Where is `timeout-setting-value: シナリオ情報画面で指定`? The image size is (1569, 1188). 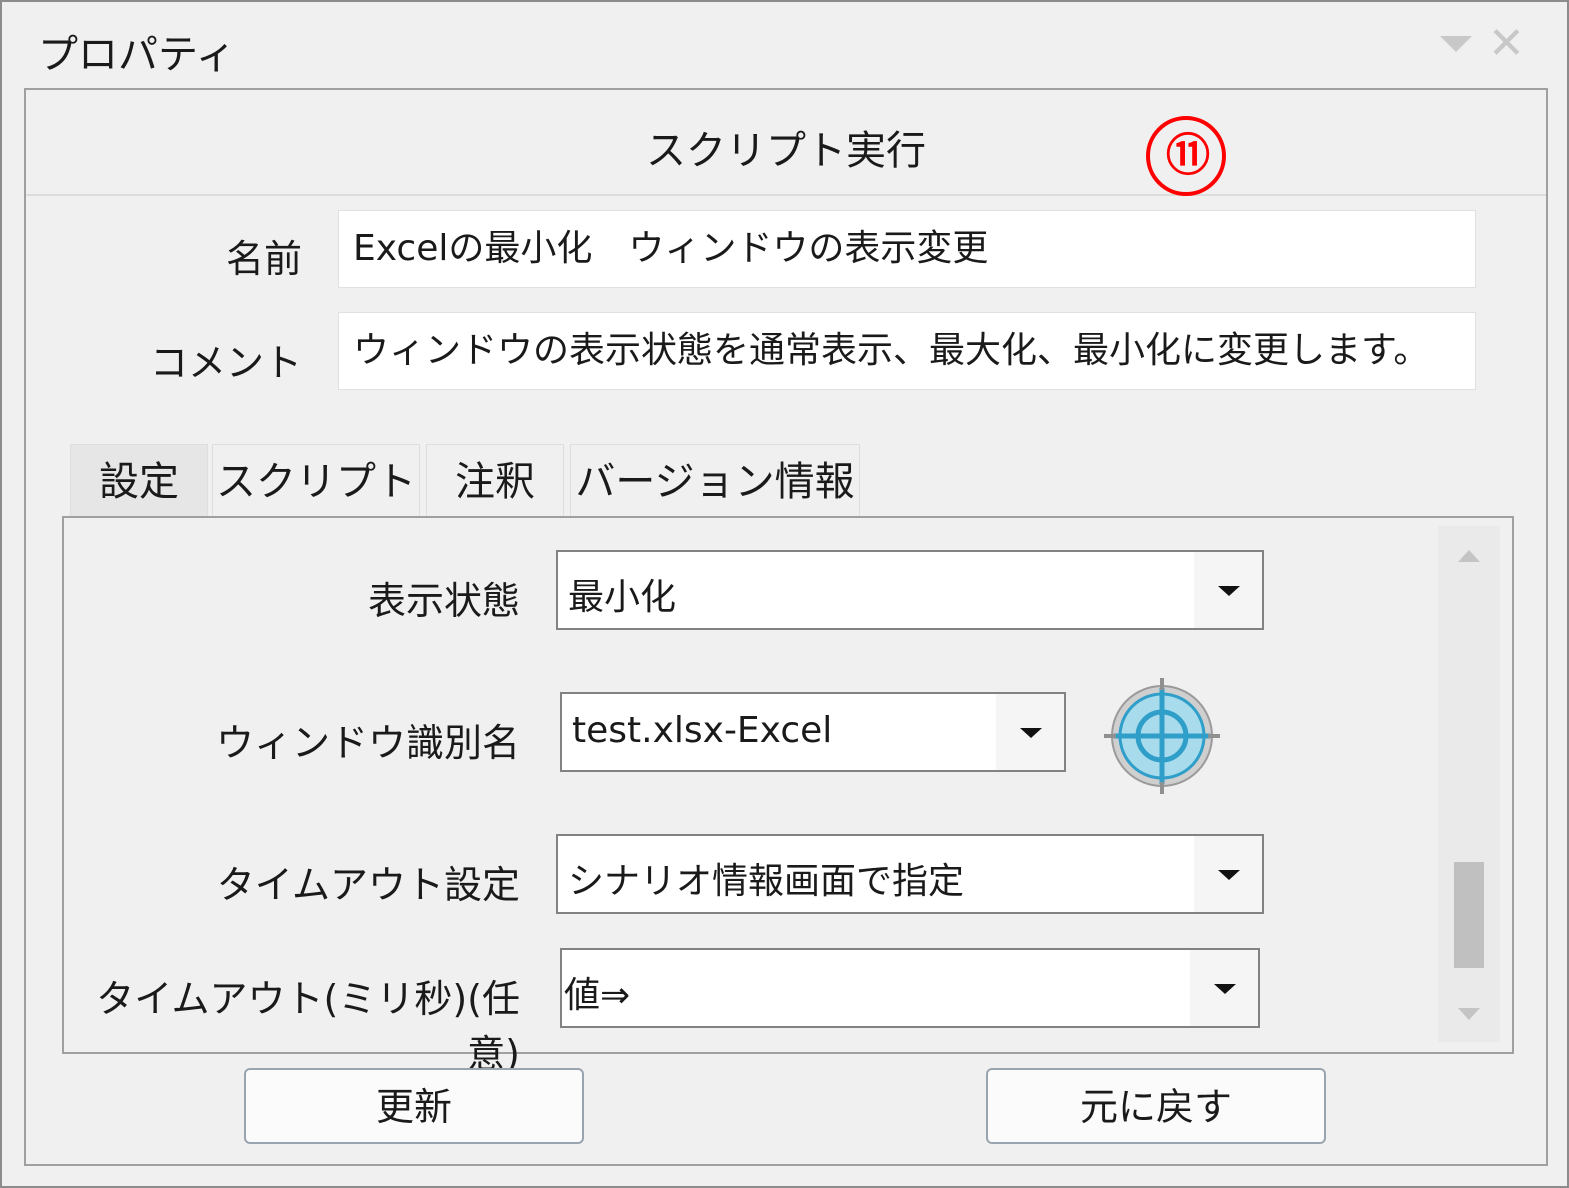 timeout-setting-value: シナリオ情報画面で指定 is located at coordinates (766, 881).